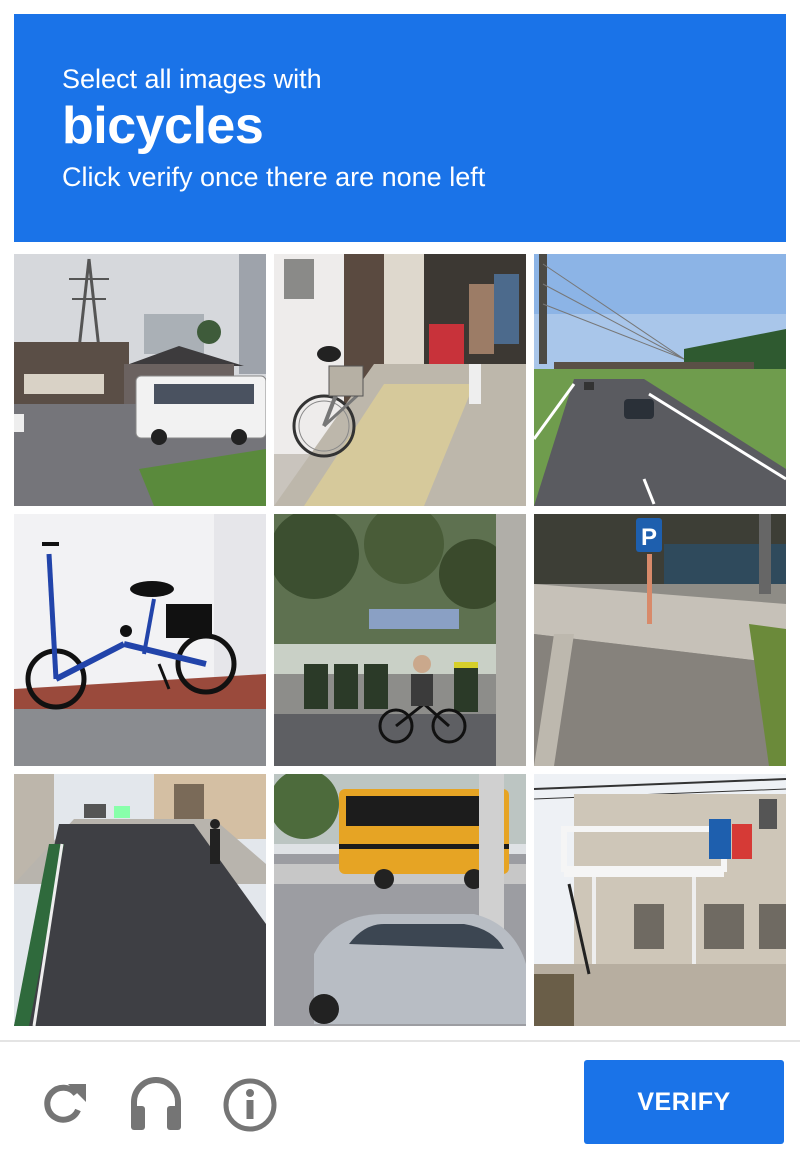 This screenshot has height=1160, width=800. I want to click on tile-5-image, so click(400, 640).